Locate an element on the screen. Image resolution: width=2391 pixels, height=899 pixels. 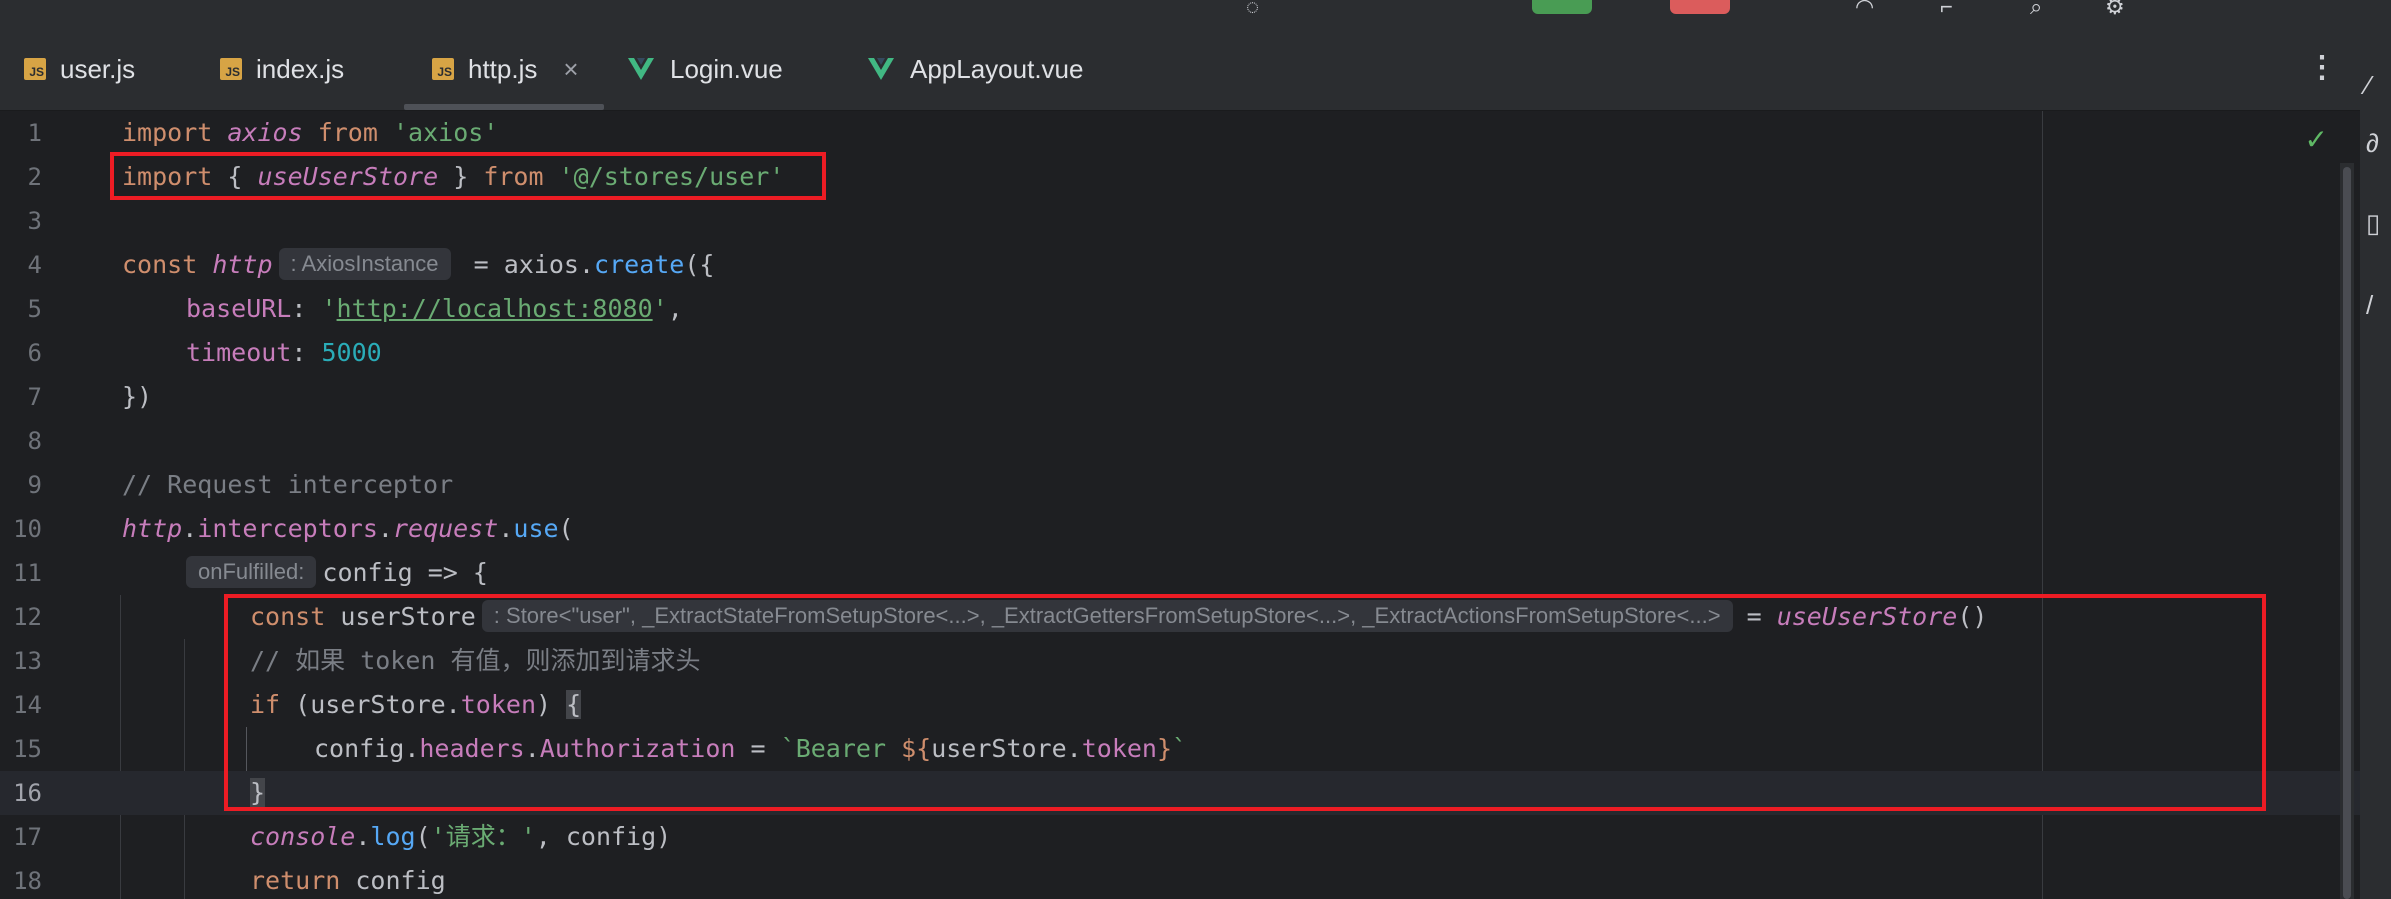
code-text: return config is located at coordinates (348, 880).